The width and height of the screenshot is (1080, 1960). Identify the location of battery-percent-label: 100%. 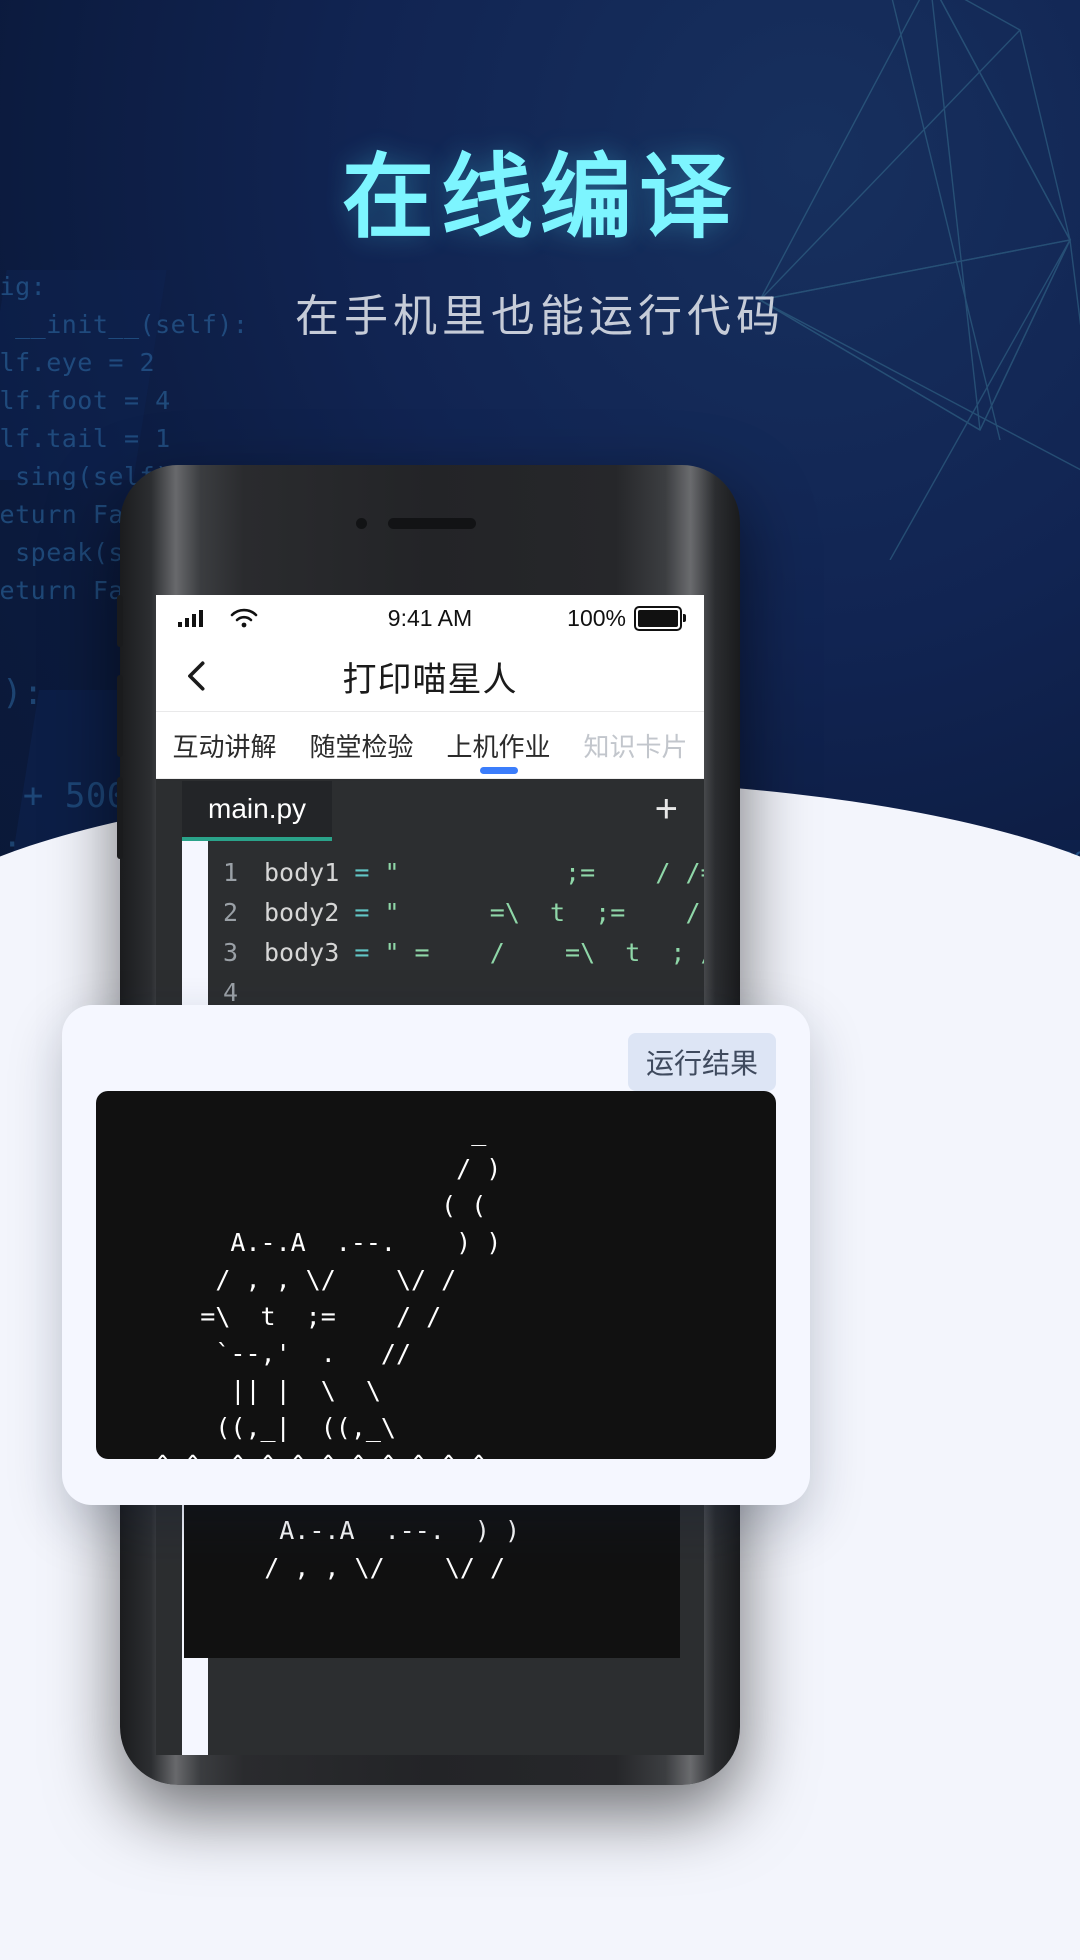
(596, 617).